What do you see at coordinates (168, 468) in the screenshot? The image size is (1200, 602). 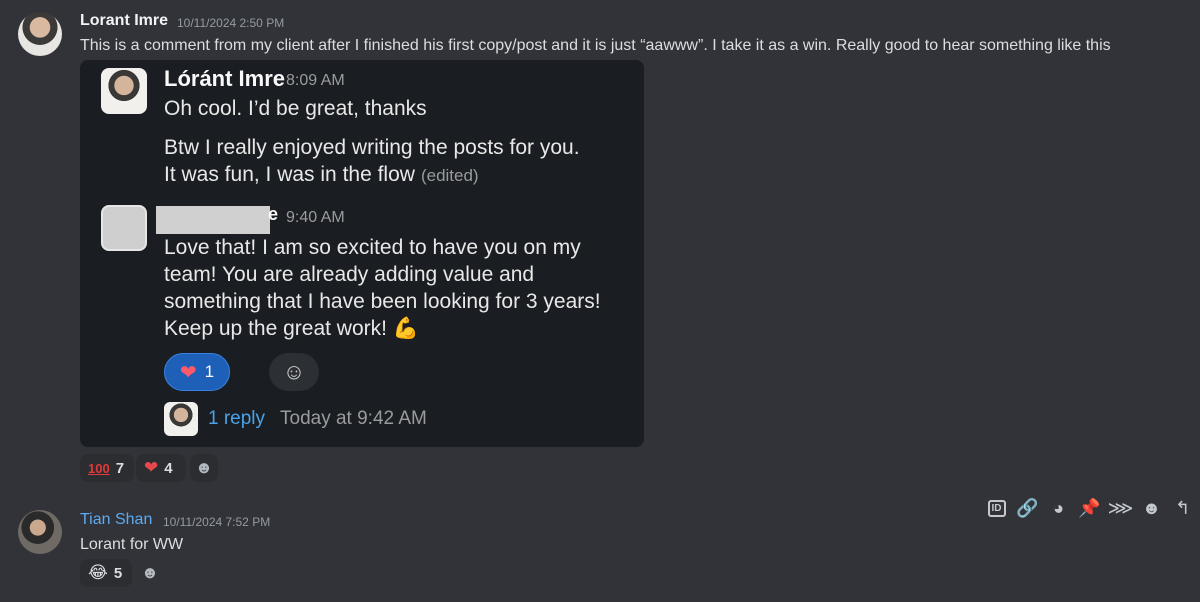 I see `reaction-count: 4` at bounding box center [168, 468].